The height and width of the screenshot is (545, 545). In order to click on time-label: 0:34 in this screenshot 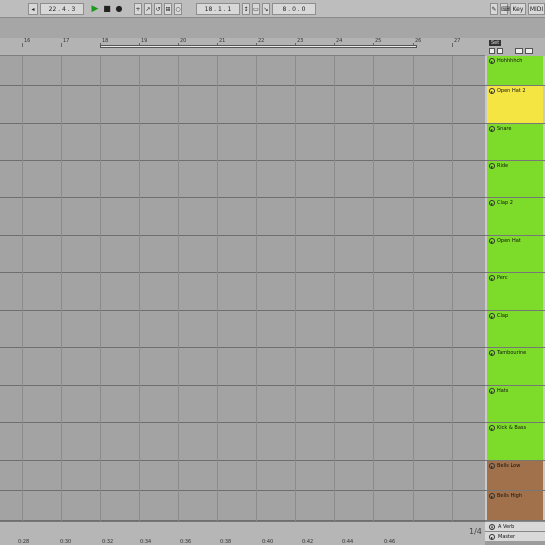, I will do `click(146, 542)`.